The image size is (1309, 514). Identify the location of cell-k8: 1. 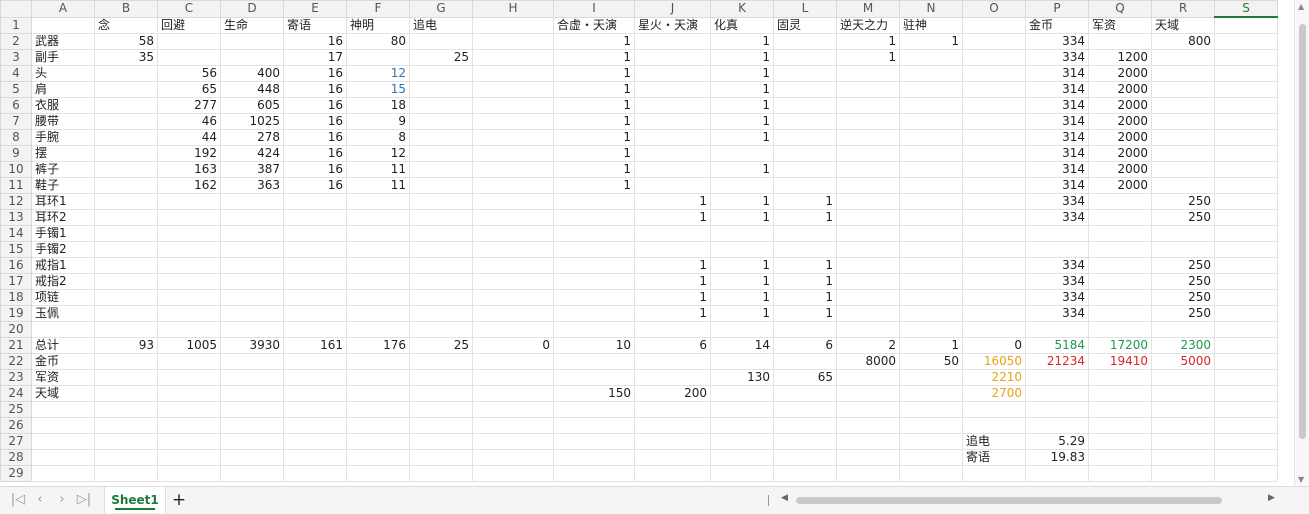
(742, 137).